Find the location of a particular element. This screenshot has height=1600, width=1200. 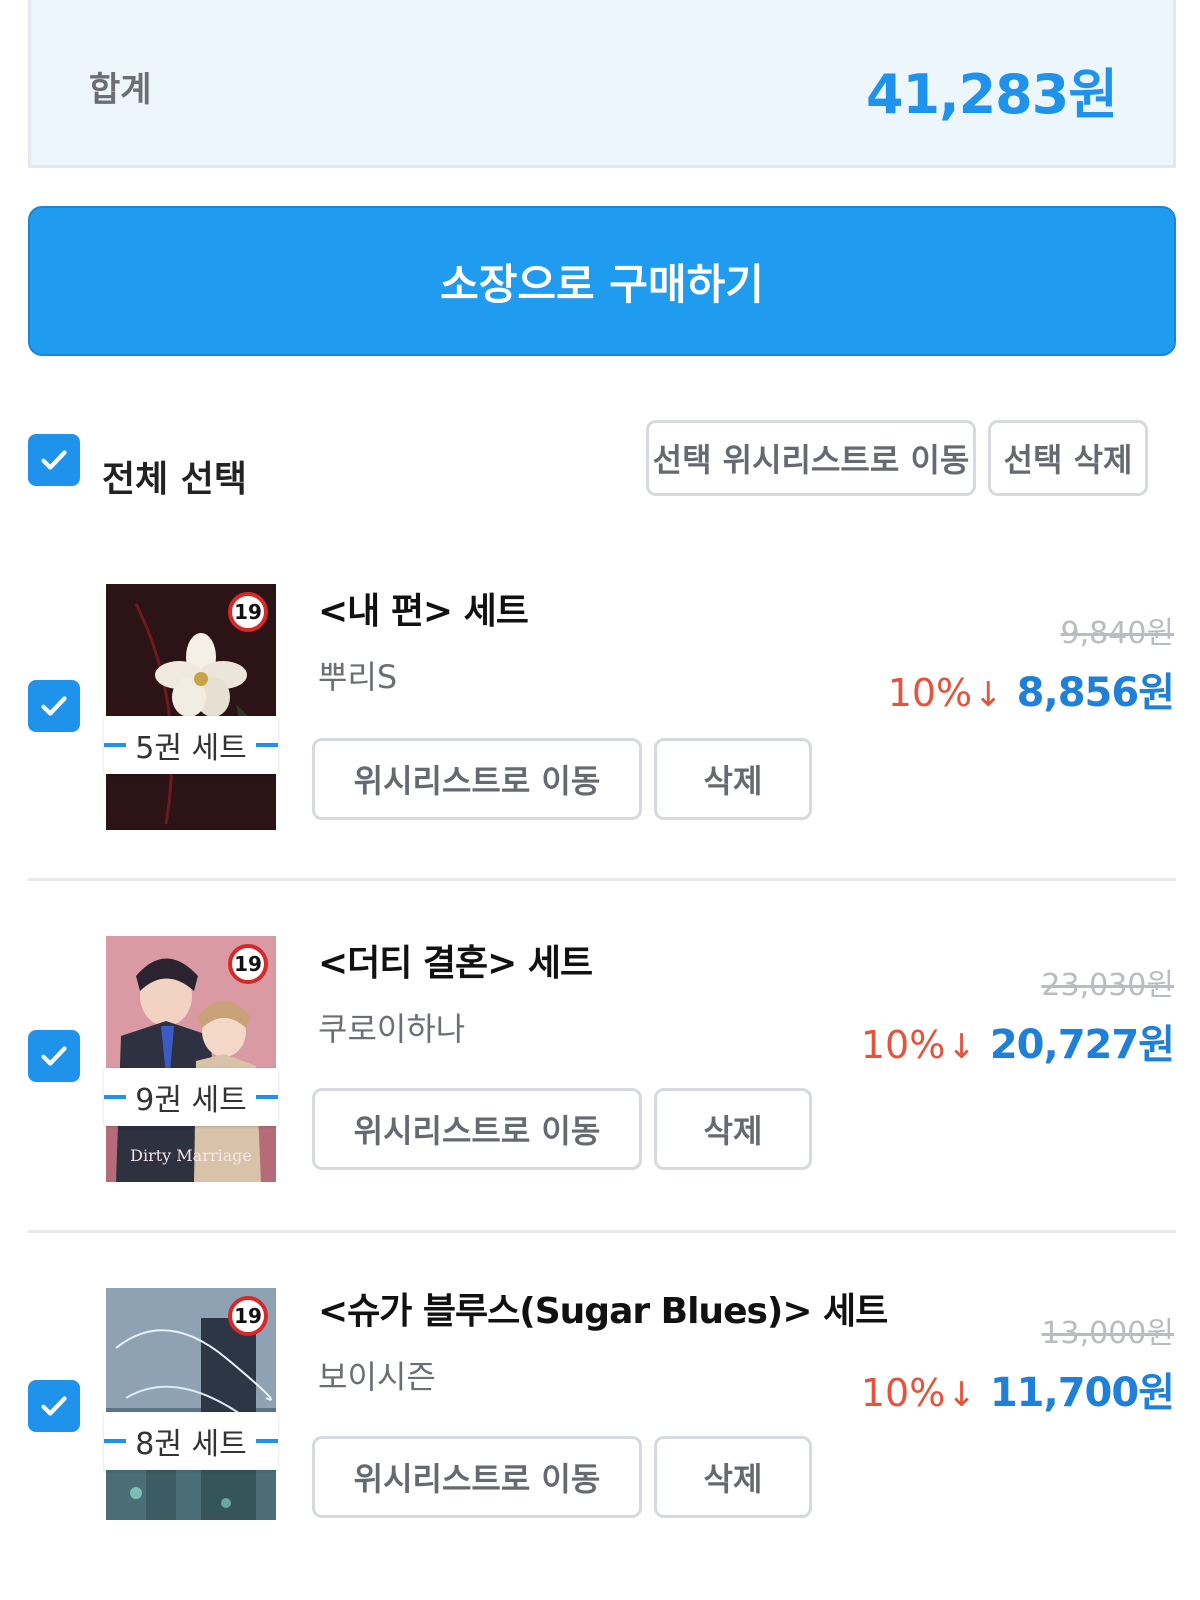

item-title: <더티 결혼> 세트 is located at coordinates (455, 960).